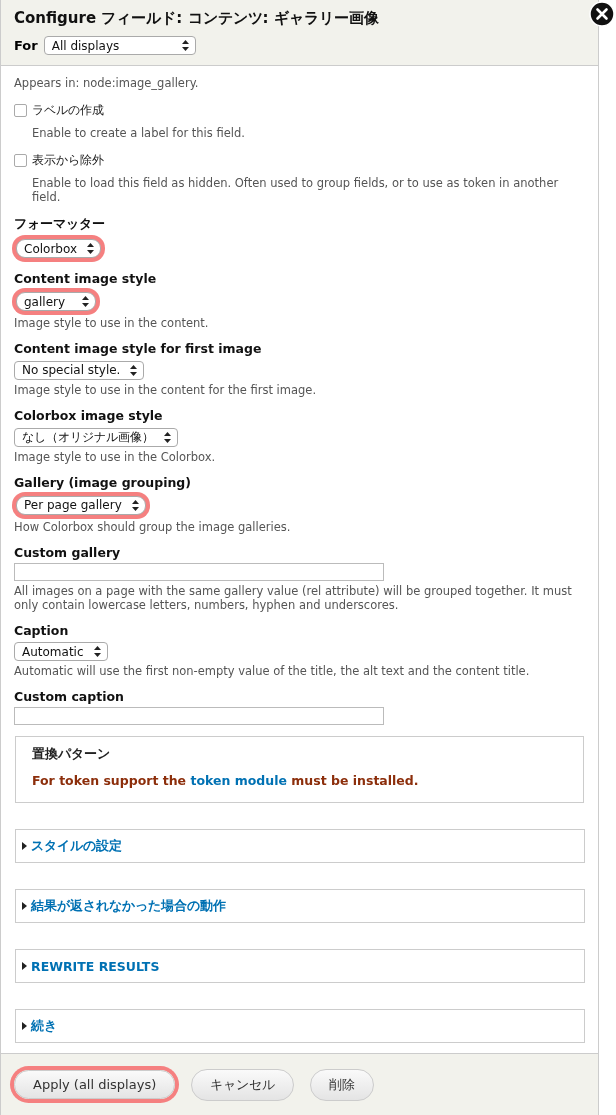 The width and height of the screenshot is (616, 1115). Describe the element at coordinates (68, 110) in the screenshot. I see `checkbox-label: ラベルの作成` at that location.